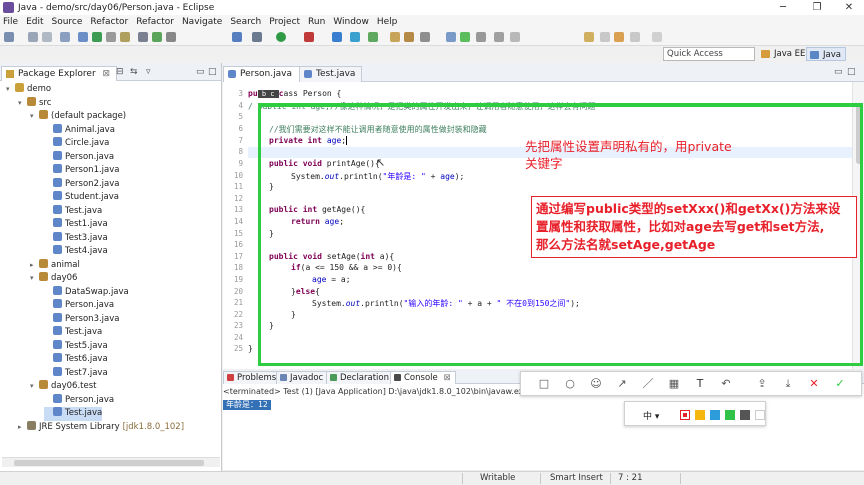  I want to click on editor-minimize-icon: ▭, so click(838, 72).